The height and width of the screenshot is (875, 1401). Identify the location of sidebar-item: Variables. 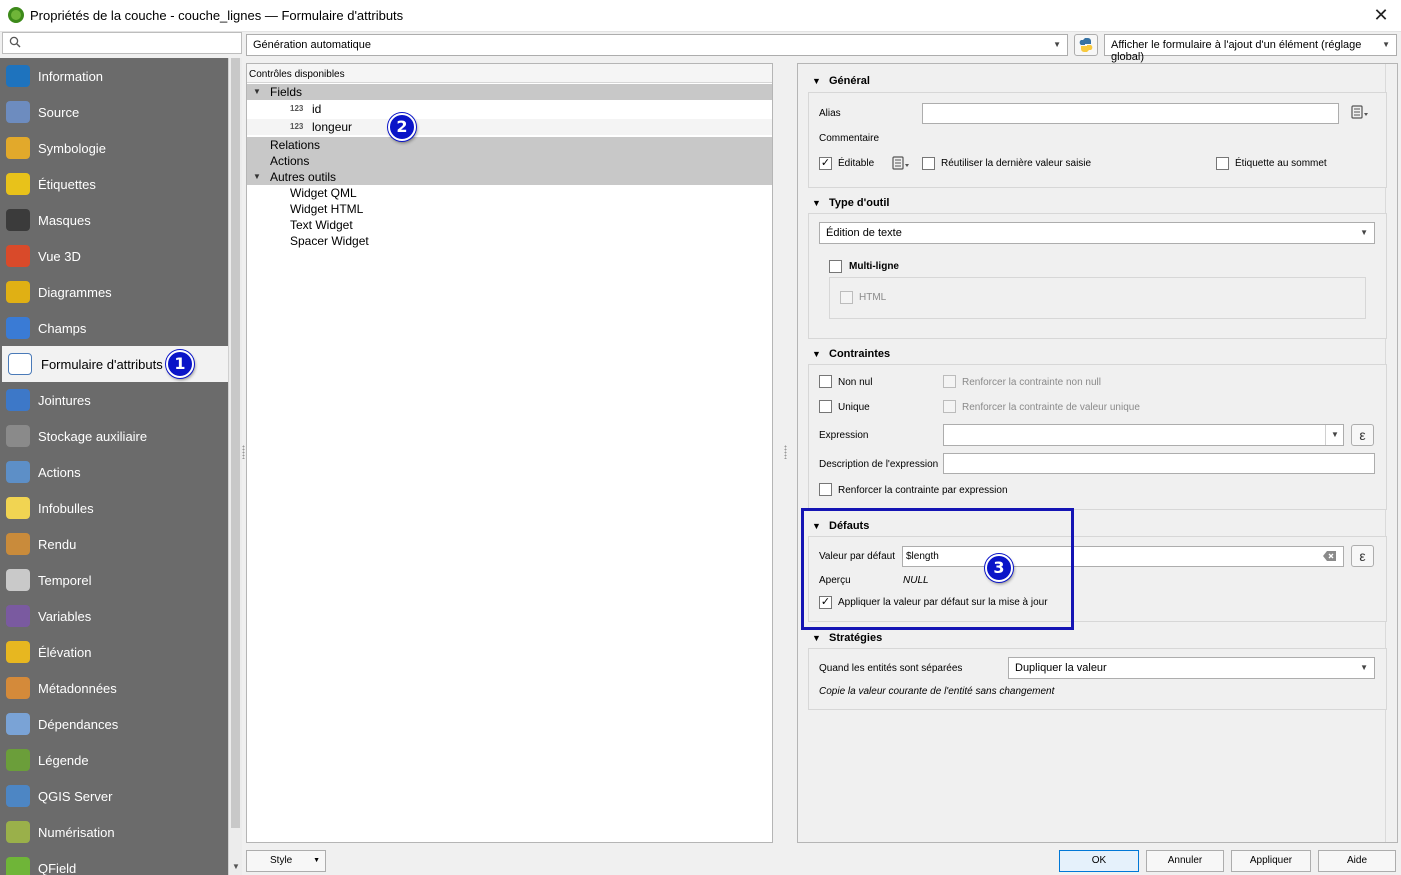
(114, 616).